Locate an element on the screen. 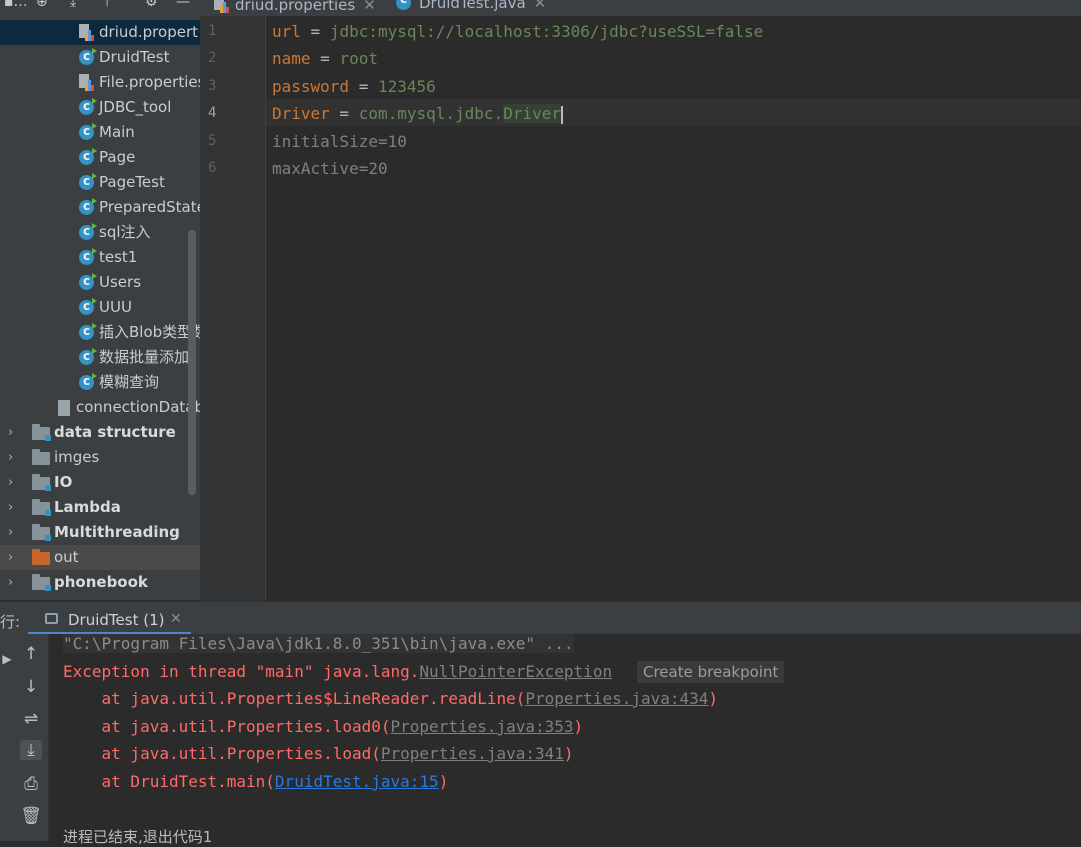 Image resolution: width=1081 pixels, height=847 pixels. line-number-gutter: 1 2 3 4 5 6 is located at coordinates (233, 308).